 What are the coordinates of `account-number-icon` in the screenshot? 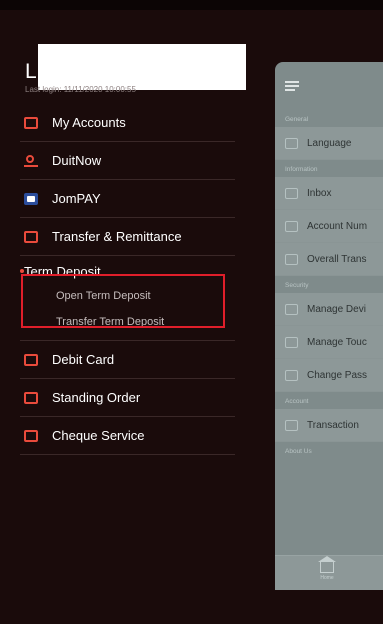 It's located at (291, 226).